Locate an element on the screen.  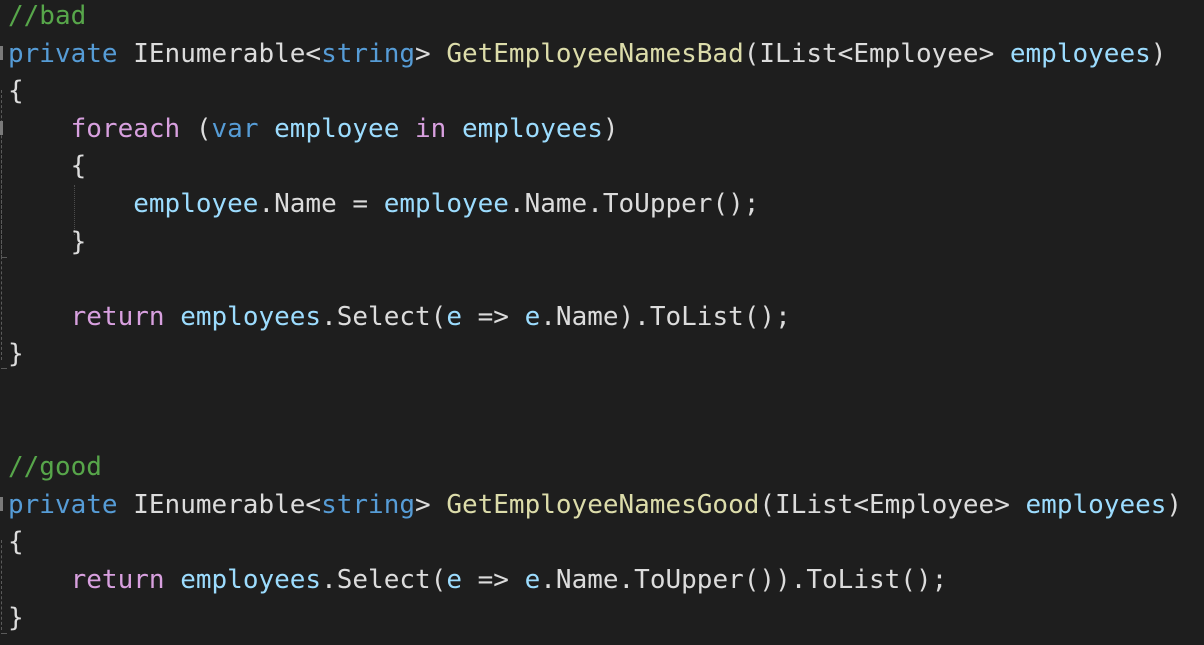
code-token: .Name).ToList(); is located at coordinates (665, 316).